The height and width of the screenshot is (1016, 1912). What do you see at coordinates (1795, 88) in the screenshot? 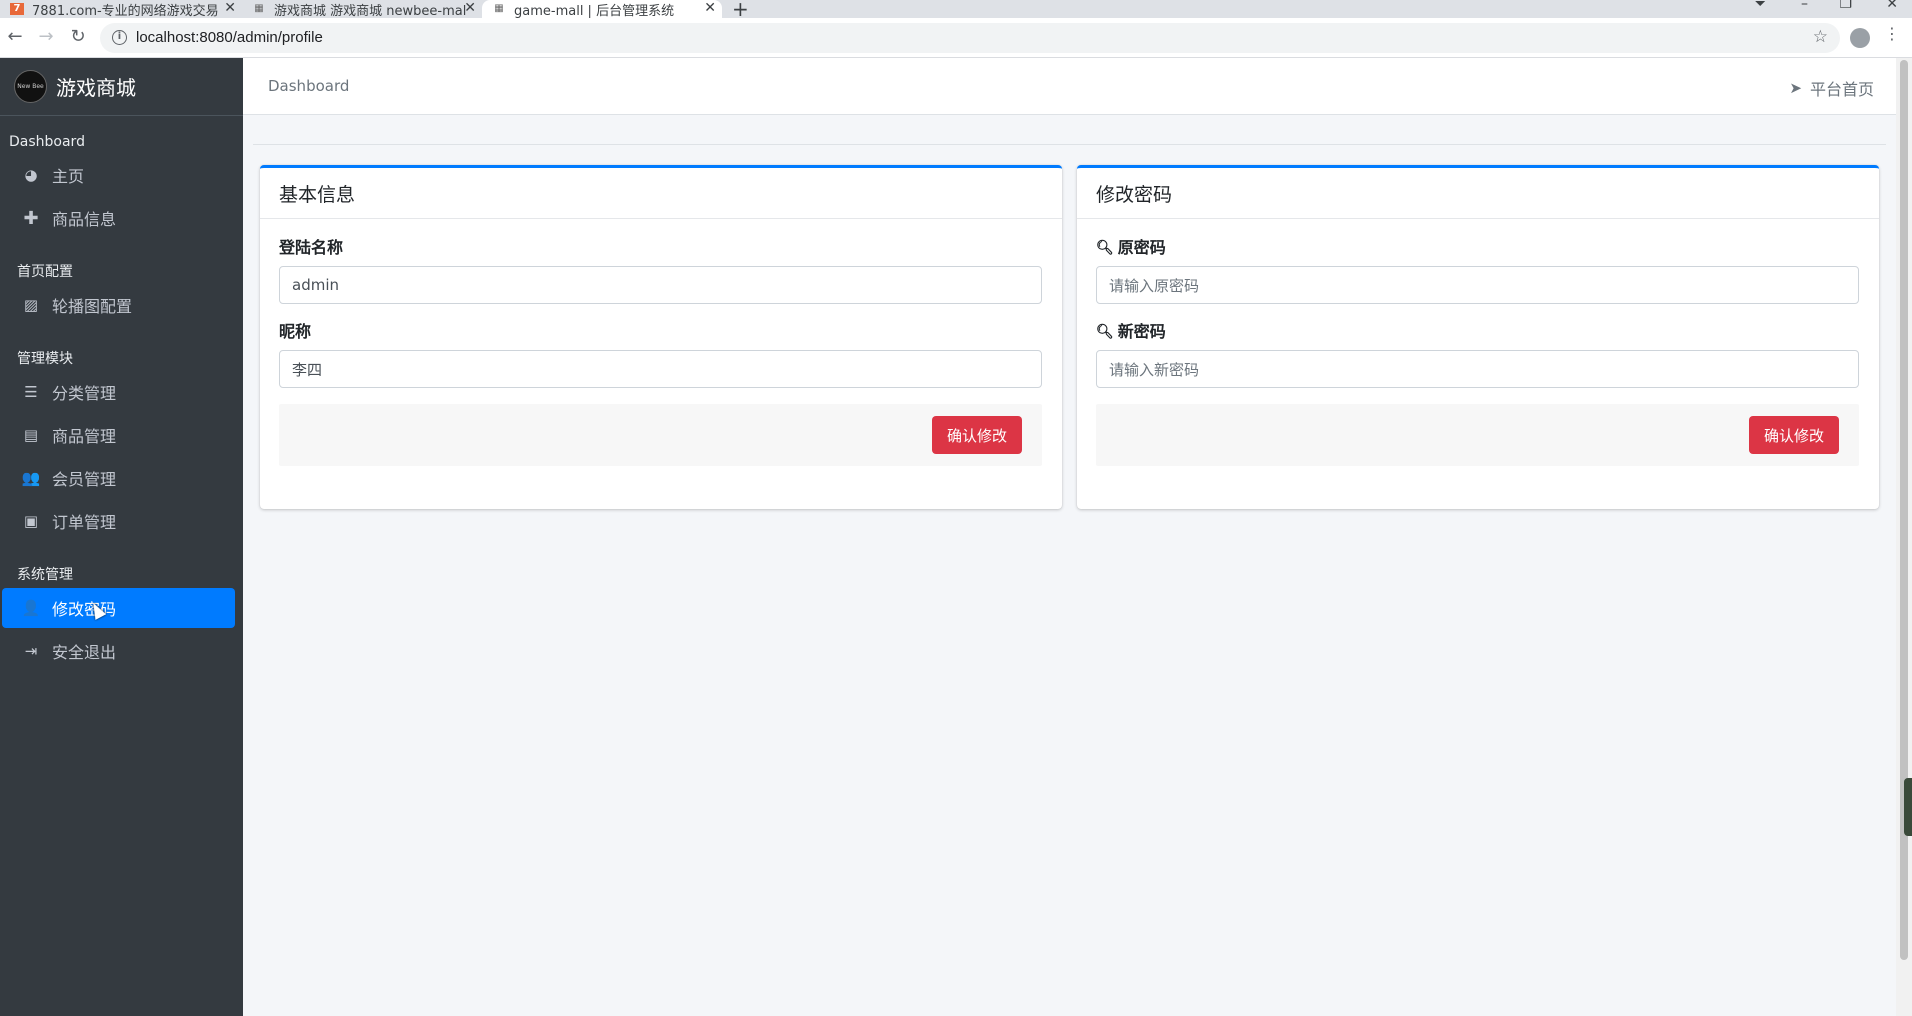
I see `paper-plane-icon: ➤` at bounding box center [1795, 88].